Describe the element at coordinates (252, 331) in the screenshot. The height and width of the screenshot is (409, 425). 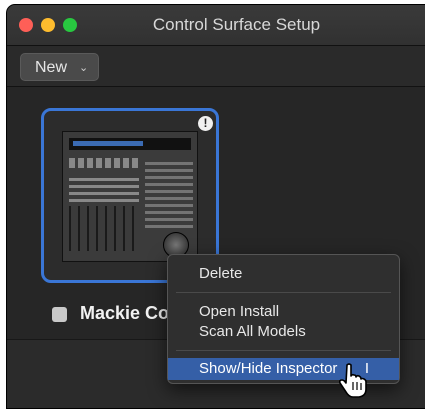
I see `menu-item-label: Scan All Models` at that location.